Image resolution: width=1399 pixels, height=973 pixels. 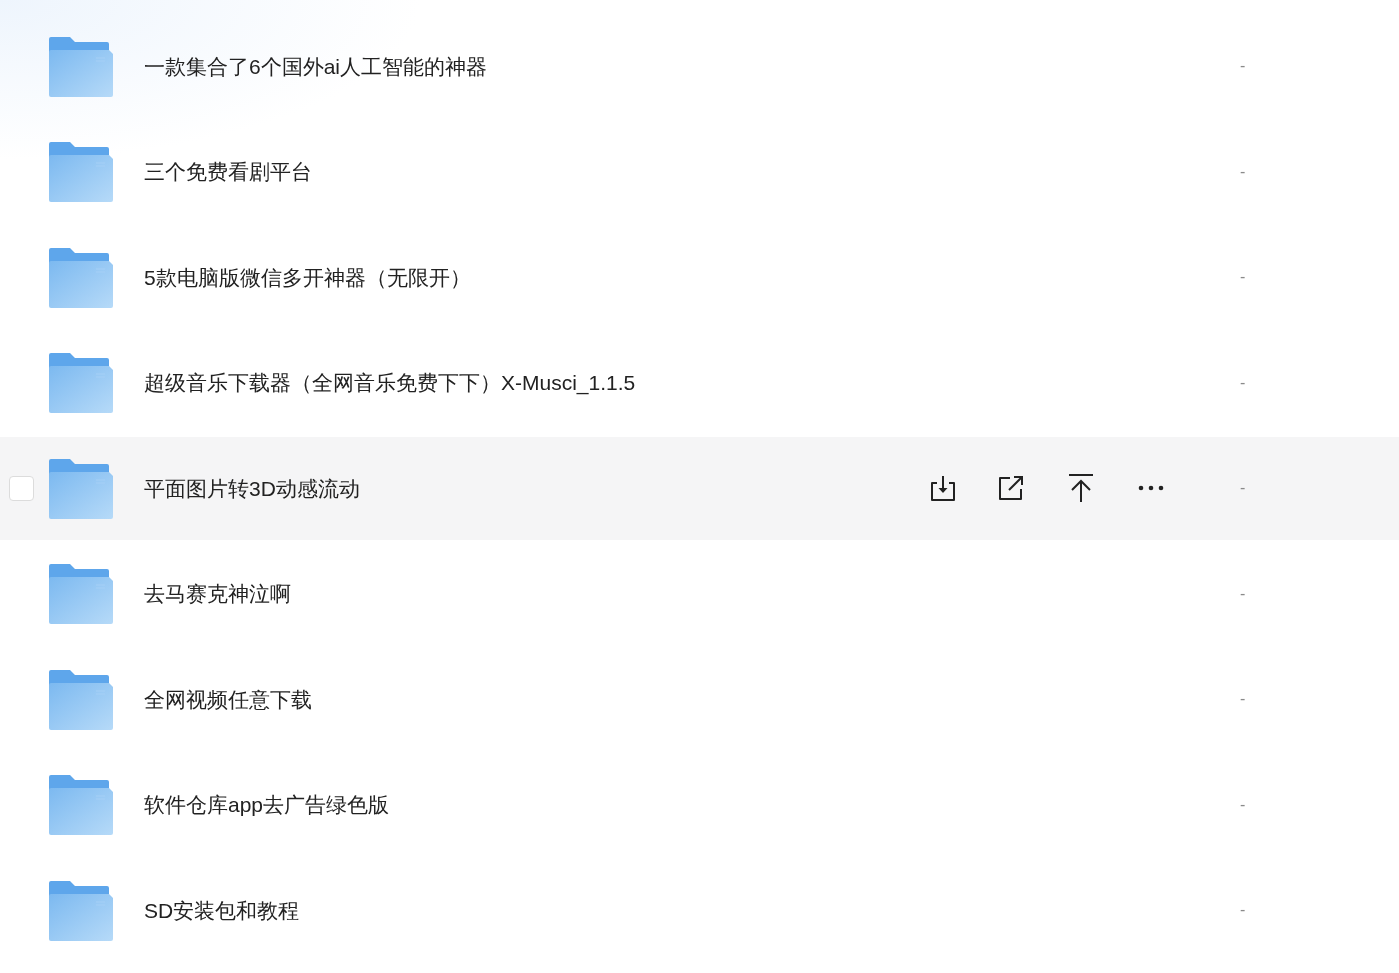 What do you see at coordinates (699, 699) in the screenshot?
I see `file-row: 全网视频任意下载 -` at bounding box center [699, 699].